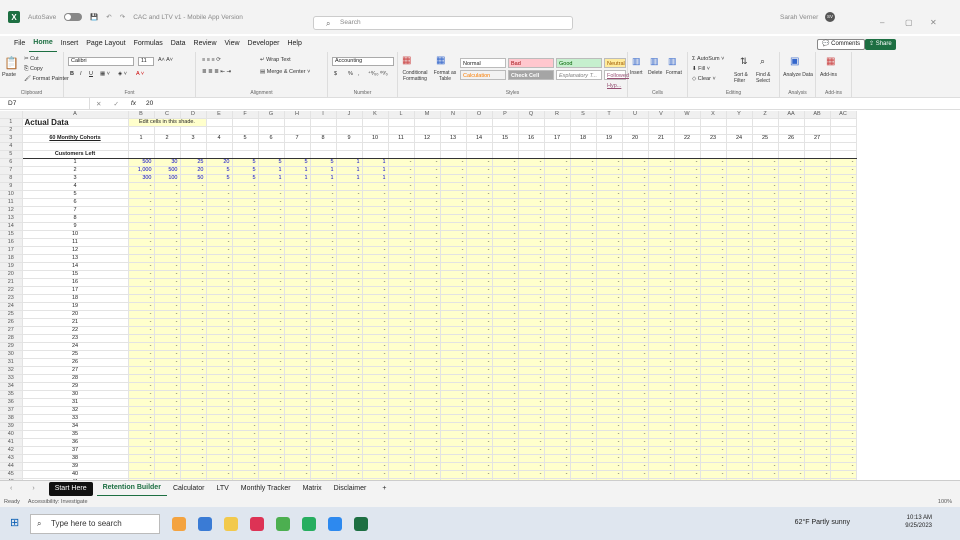  What do you see at coordinates (147, 103) in the screenshot?
I see `formula-input: 20` at bounding box center [147, 103].